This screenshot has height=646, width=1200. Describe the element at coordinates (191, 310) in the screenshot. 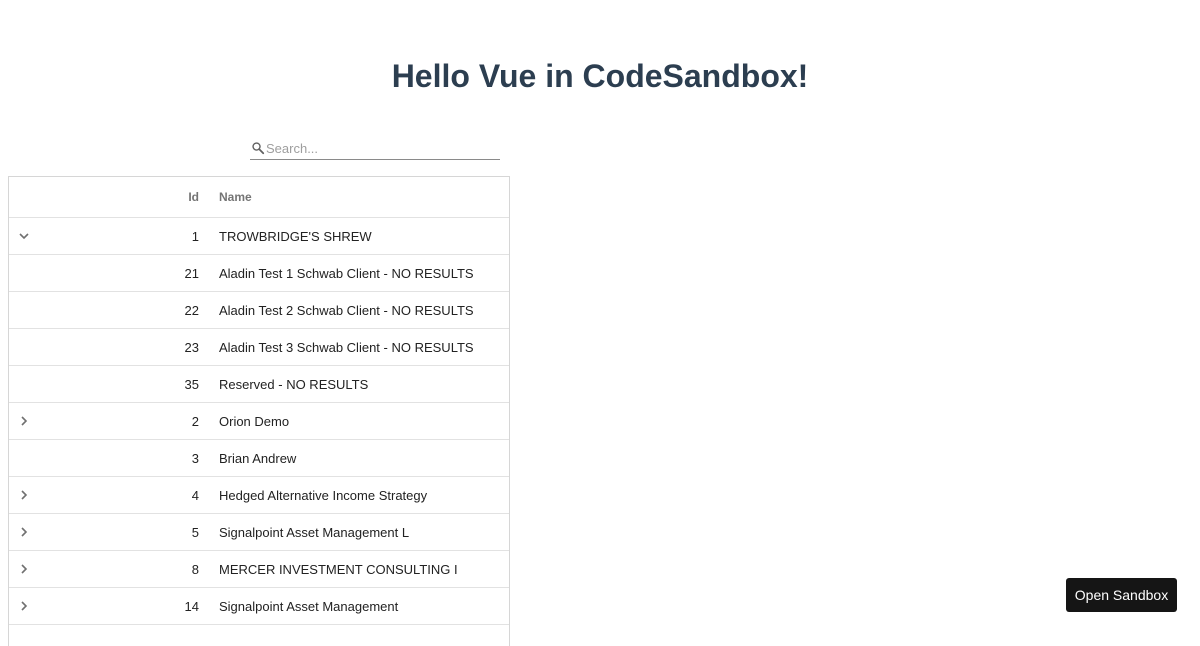

I see `row-id: 22` at that location.